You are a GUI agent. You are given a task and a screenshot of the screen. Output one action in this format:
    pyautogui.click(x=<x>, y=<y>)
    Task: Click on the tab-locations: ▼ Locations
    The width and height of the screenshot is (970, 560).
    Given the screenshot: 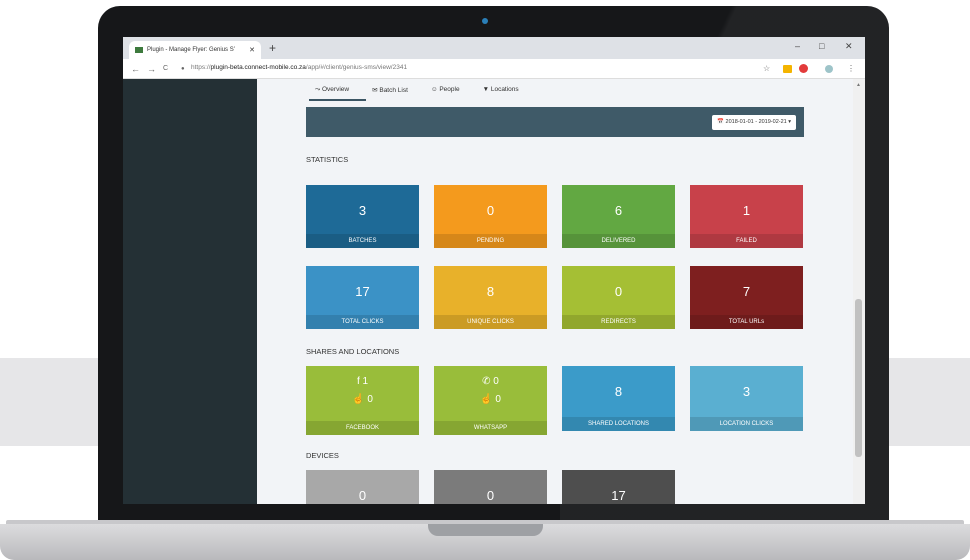 What is the action you would take?
    pyautogui.click(x=506, y=90)
    